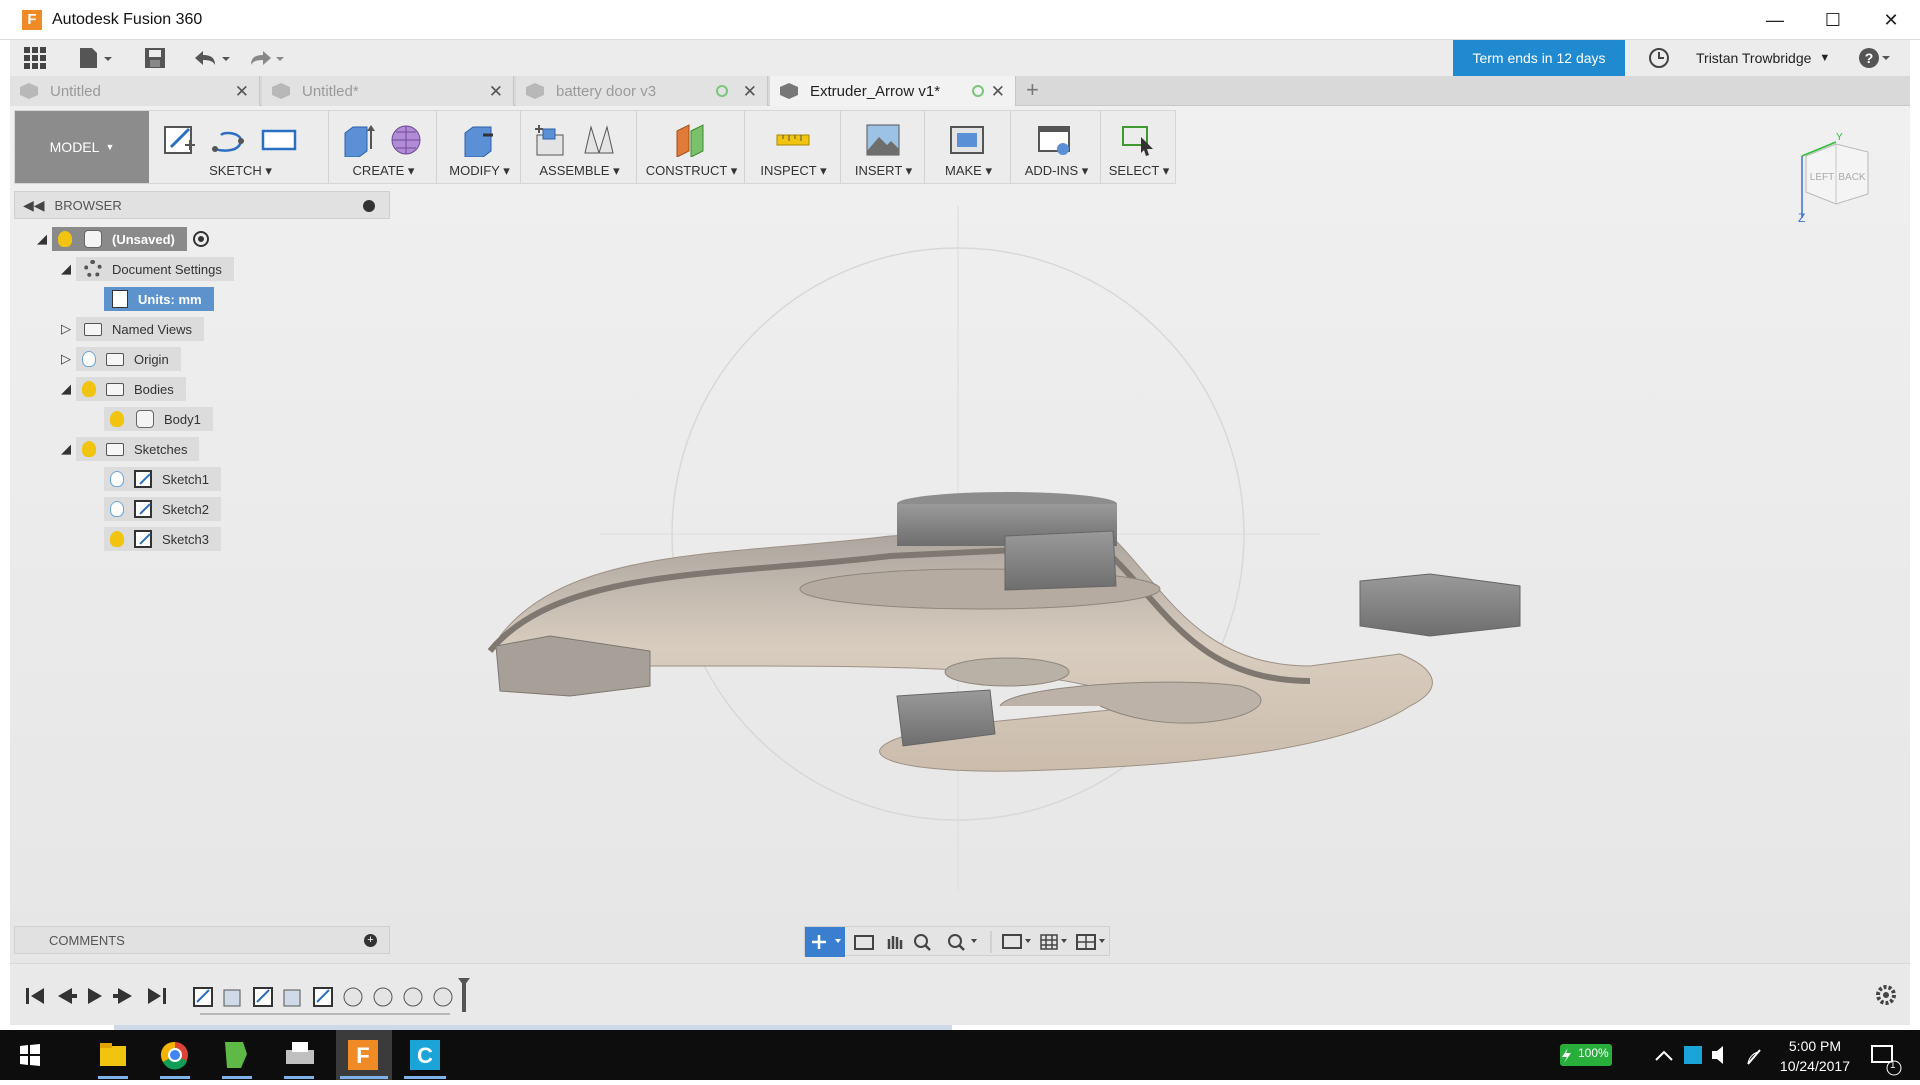  I want to click on origin-node: ▷ Origin, so click(118, 359).